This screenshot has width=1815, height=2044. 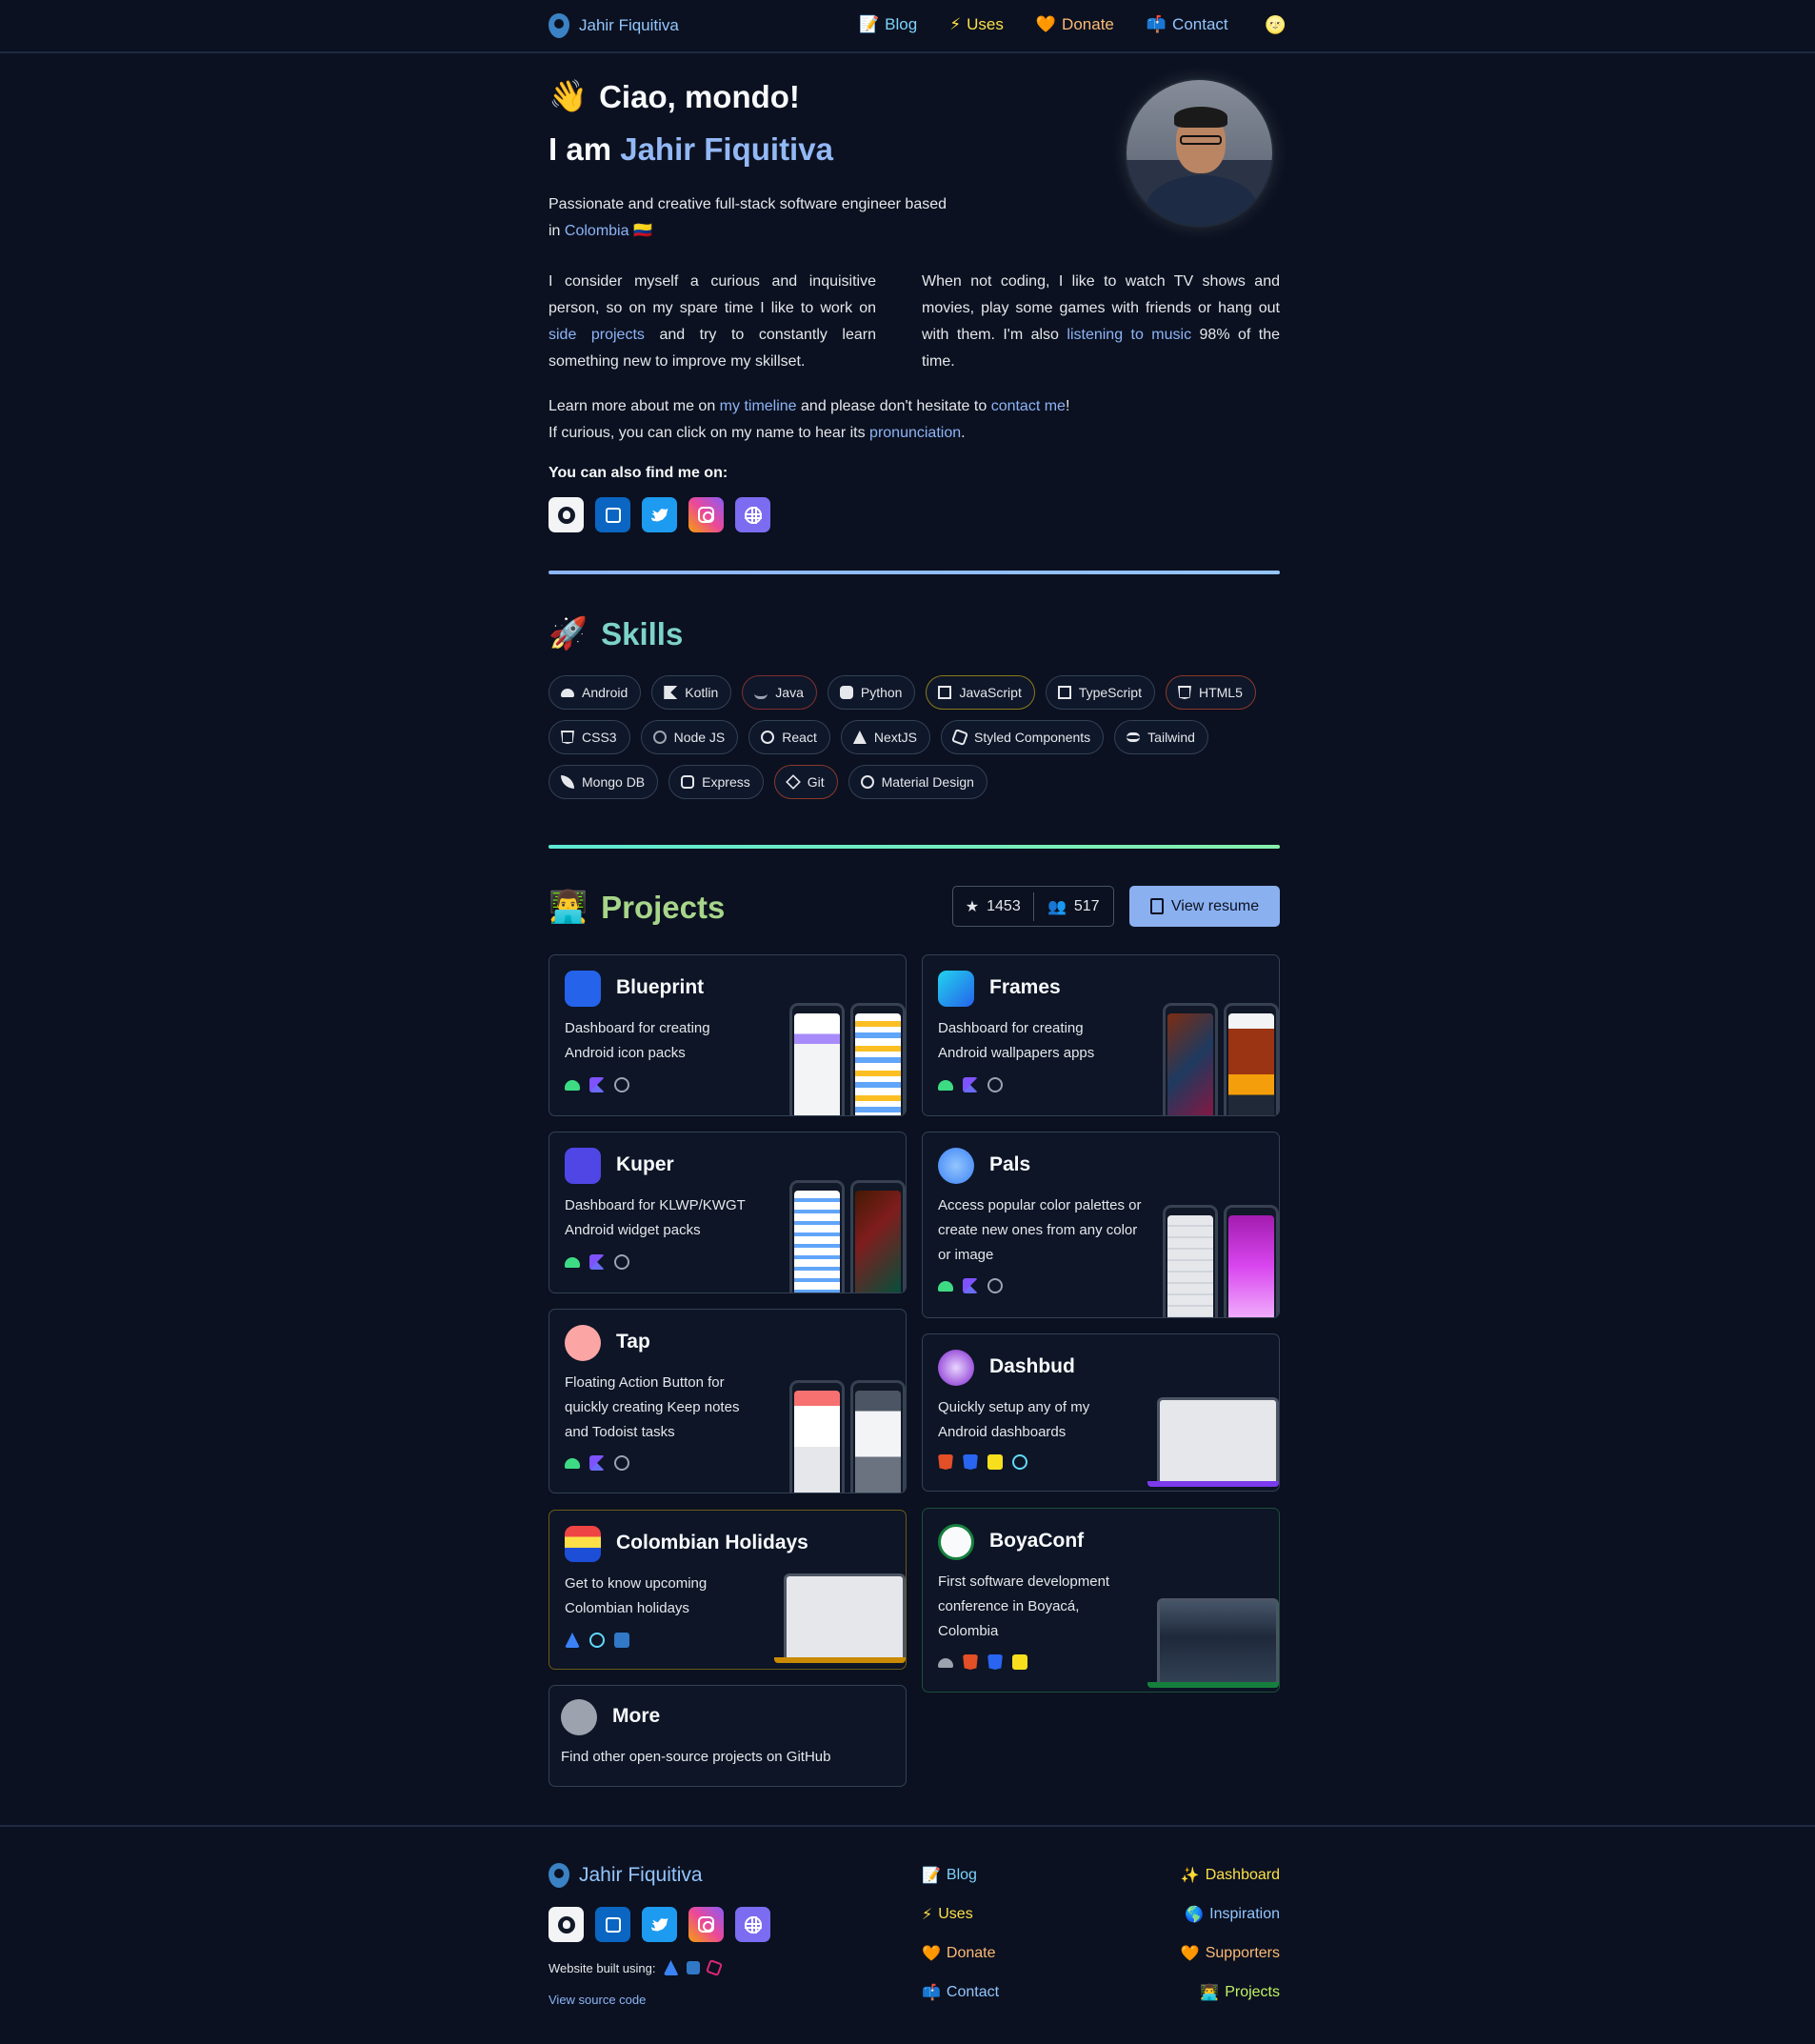 I want to click on footer-brand-link: Jahir Fiquitiva, so click(x=626, y=1875).